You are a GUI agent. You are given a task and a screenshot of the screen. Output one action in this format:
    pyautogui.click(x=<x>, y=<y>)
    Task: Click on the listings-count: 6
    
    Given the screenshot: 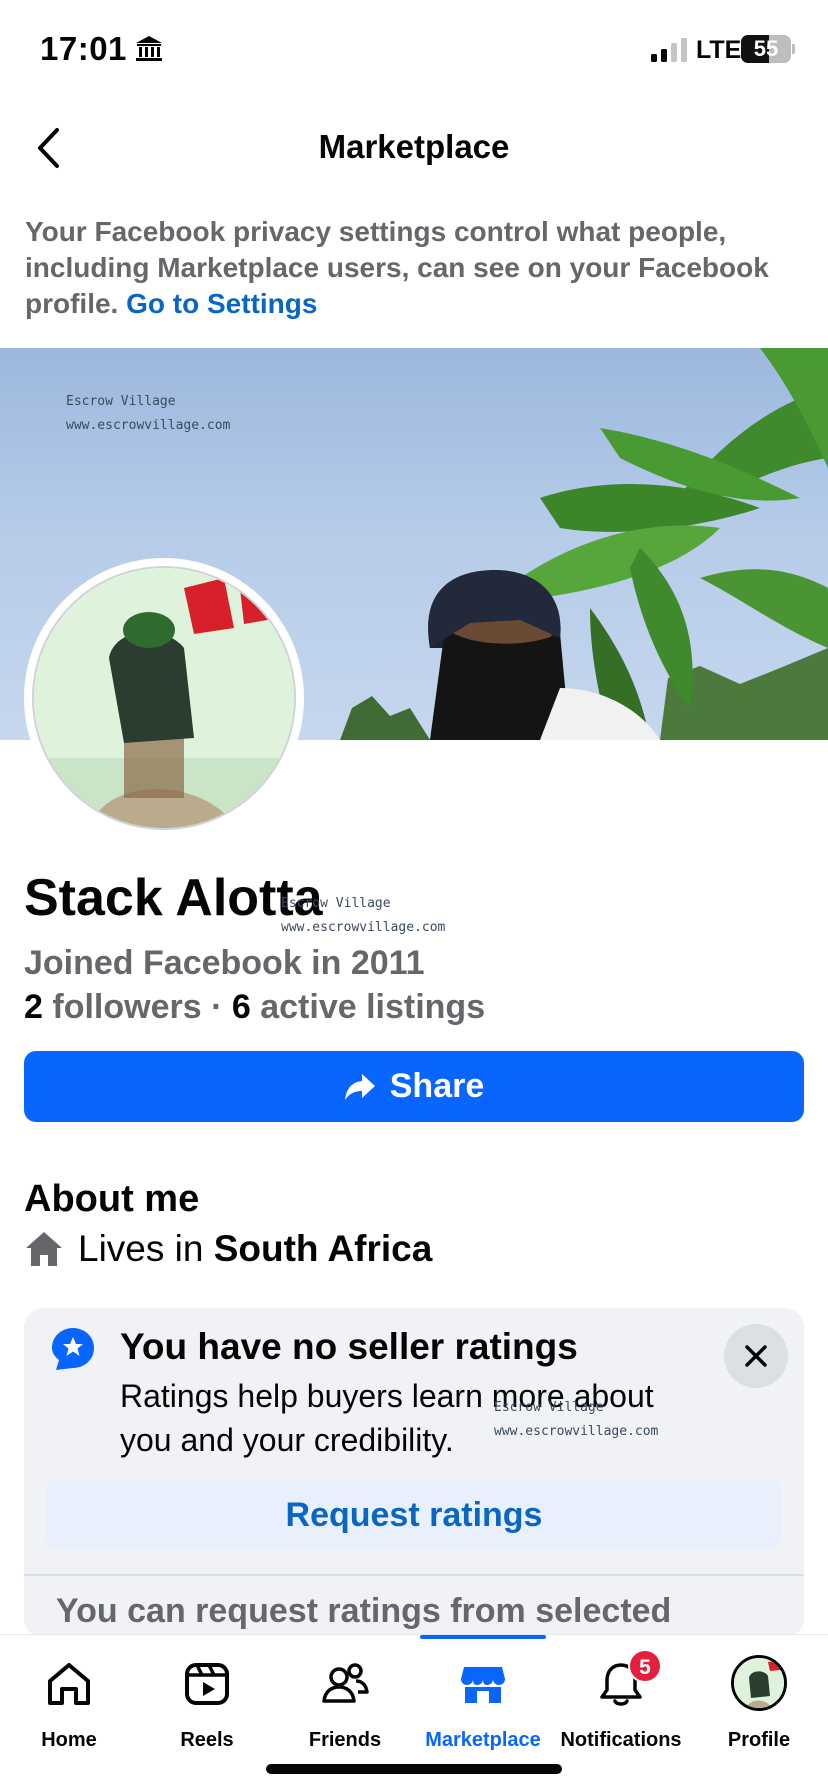 What is the action you would take?
    pyautogui.click(x=241, y=1007)
    